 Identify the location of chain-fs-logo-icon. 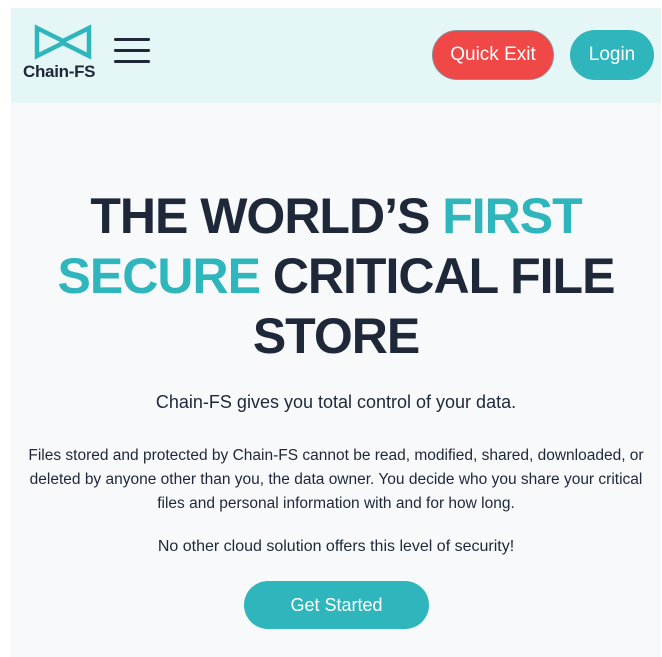
(63, 42).